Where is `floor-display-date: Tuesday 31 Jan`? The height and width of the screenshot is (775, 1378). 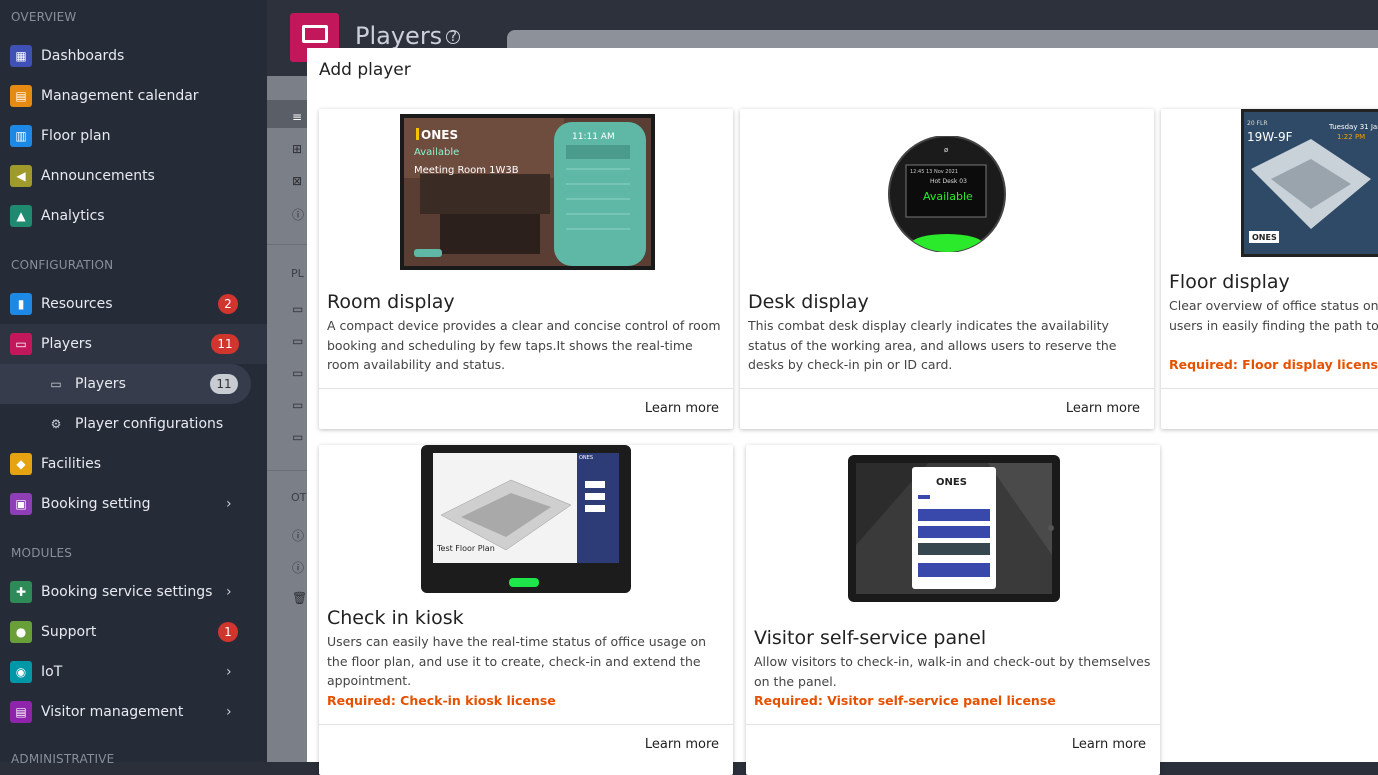
floor-display-date: Tuesday 31 Jan is located at coordinates (1353, 127).